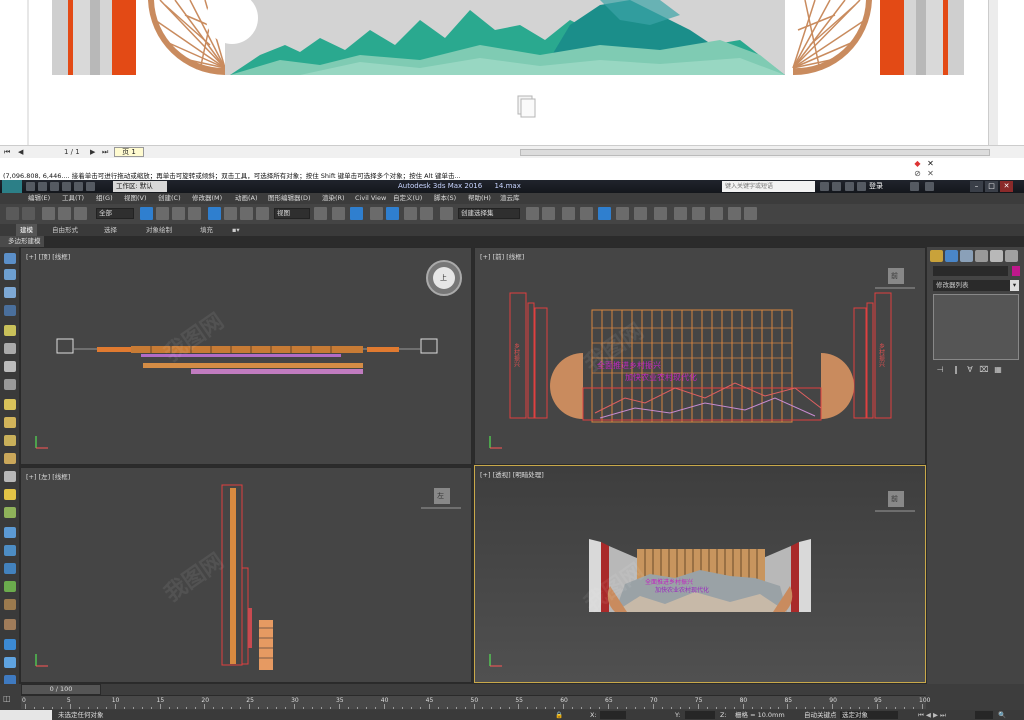  Describe the element at coordinates (917, 163) in the screenshot. I see `fill-icon: ◆` at that location.